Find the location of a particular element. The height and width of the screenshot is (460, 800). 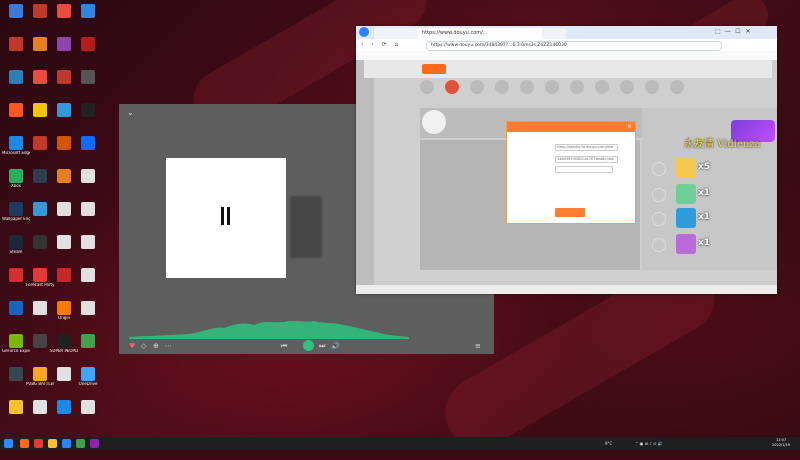

overlay-title: 永友情 Vidienza is located at coordinates (722, 144).